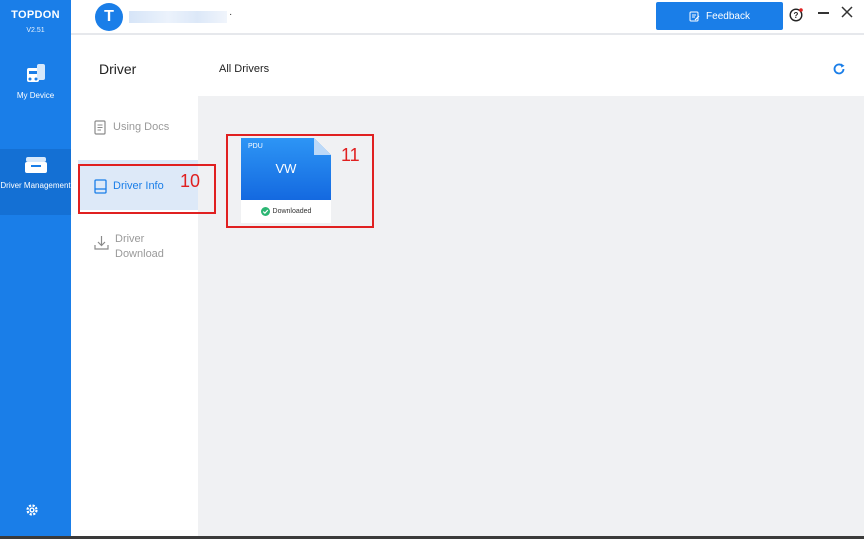  What do you see at coordinates (190, 181) in the screenshot?
I see `annotation-number-10: 10` at bounding box center [190, 181].